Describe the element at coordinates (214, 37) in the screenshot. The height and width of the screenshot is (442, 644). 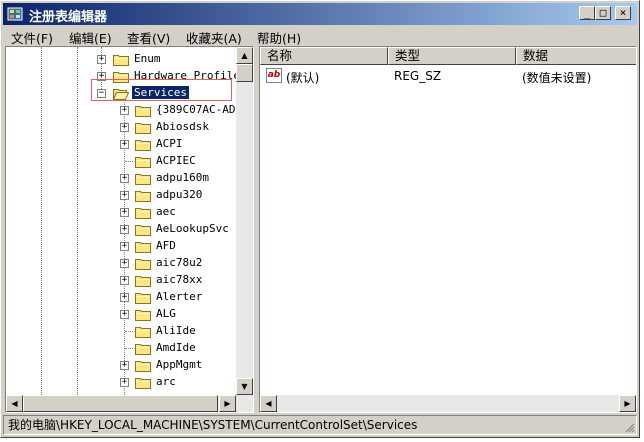
I see `menu-favorites: 收藏夹(A)` at that location.